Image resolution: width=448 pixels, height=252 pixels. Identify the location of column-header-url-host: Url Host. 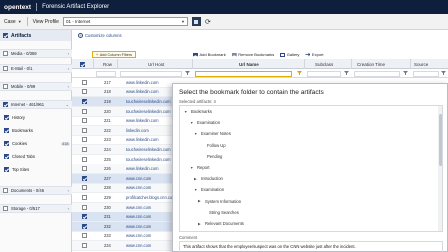
(155, 64).